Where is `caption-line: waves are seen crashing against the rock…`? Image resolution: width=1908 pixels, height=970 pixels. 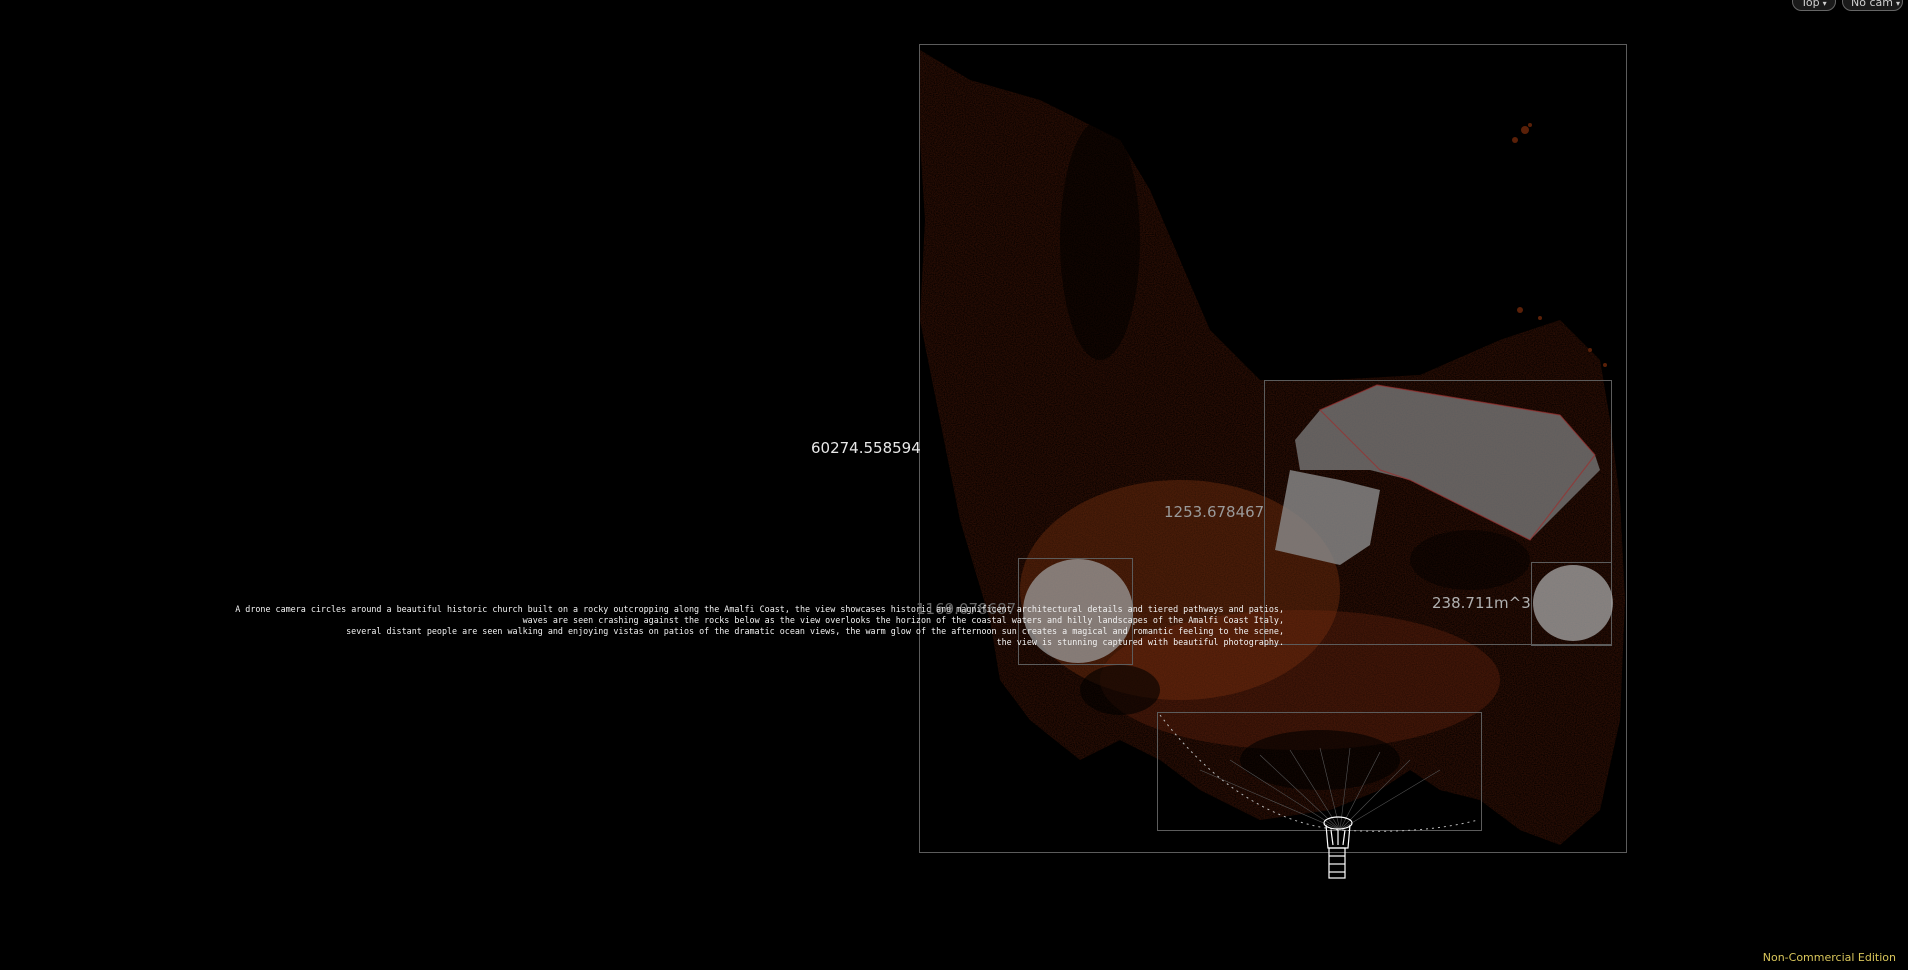
caption-line: waves are seen crashing against the rock… is located at coordinates (903, 620).